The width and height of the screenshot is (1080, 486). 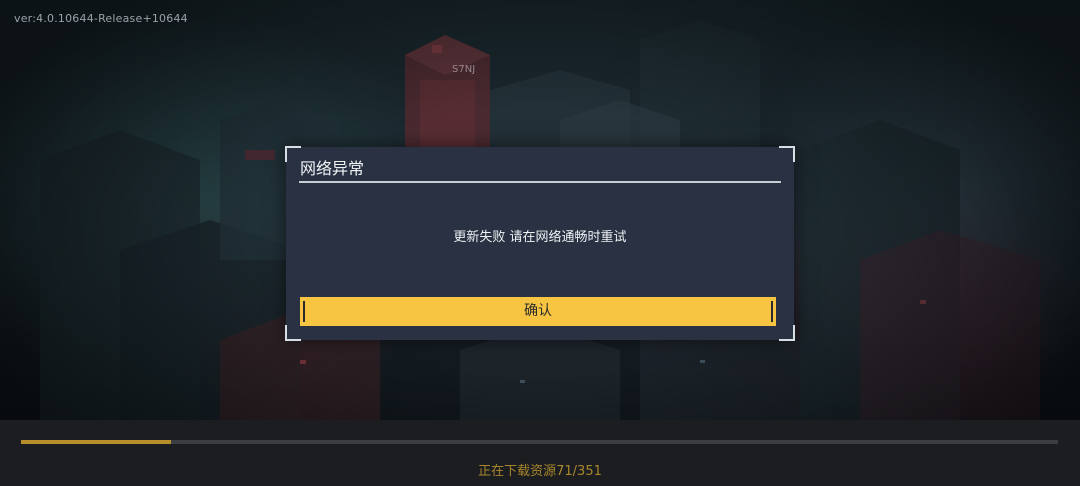 I want to click on title-divider, so click(x=540, y=182).